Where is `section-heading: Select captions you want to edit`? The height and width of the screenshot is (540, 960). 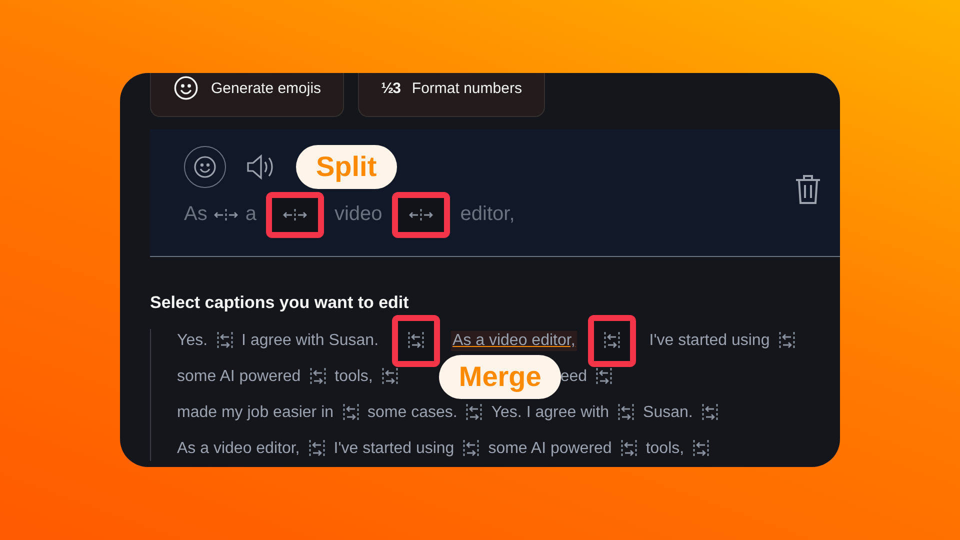
section-heading: Select captions you want to edit is located at coordinates (280, 303).